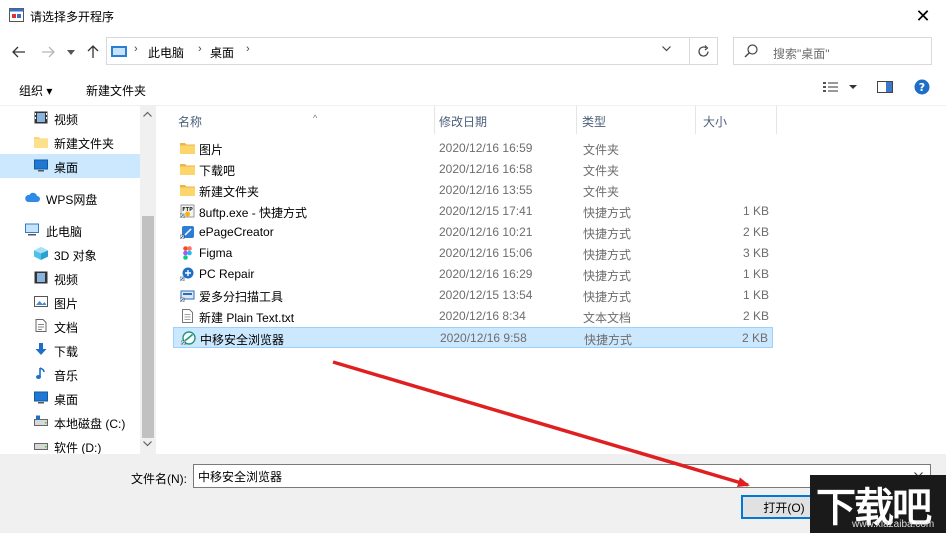  I want to click on nav-item-label: 本地磁盘 (C:), so click(90, 424).